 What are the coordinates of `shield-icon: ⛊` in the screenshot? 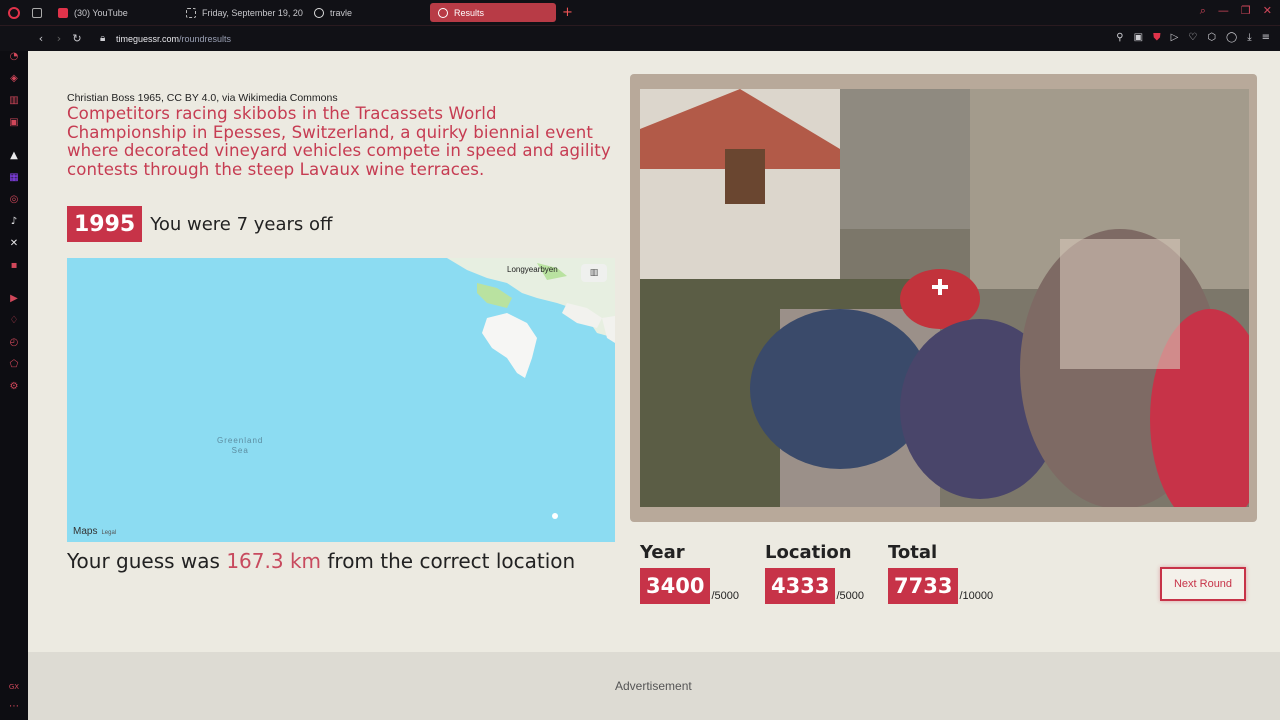 It's located at (1157, 37).